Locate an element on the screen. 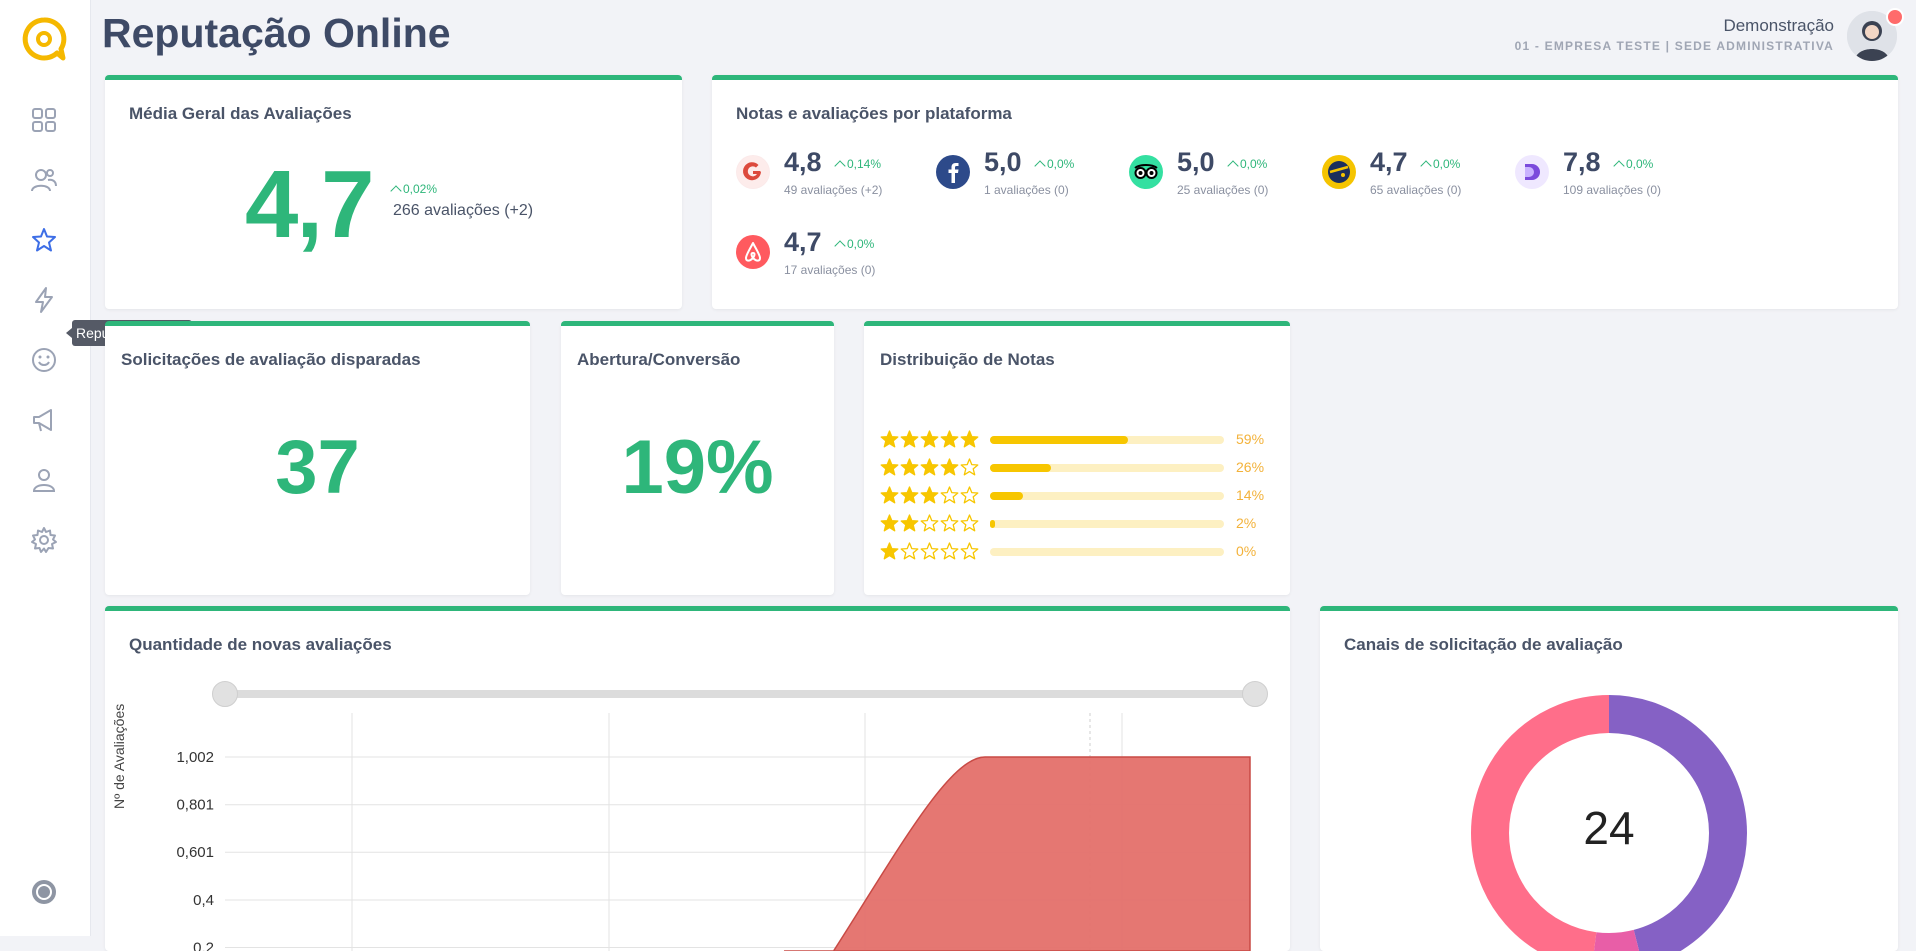  chat-support-icon is located at coordinates (44, 892).